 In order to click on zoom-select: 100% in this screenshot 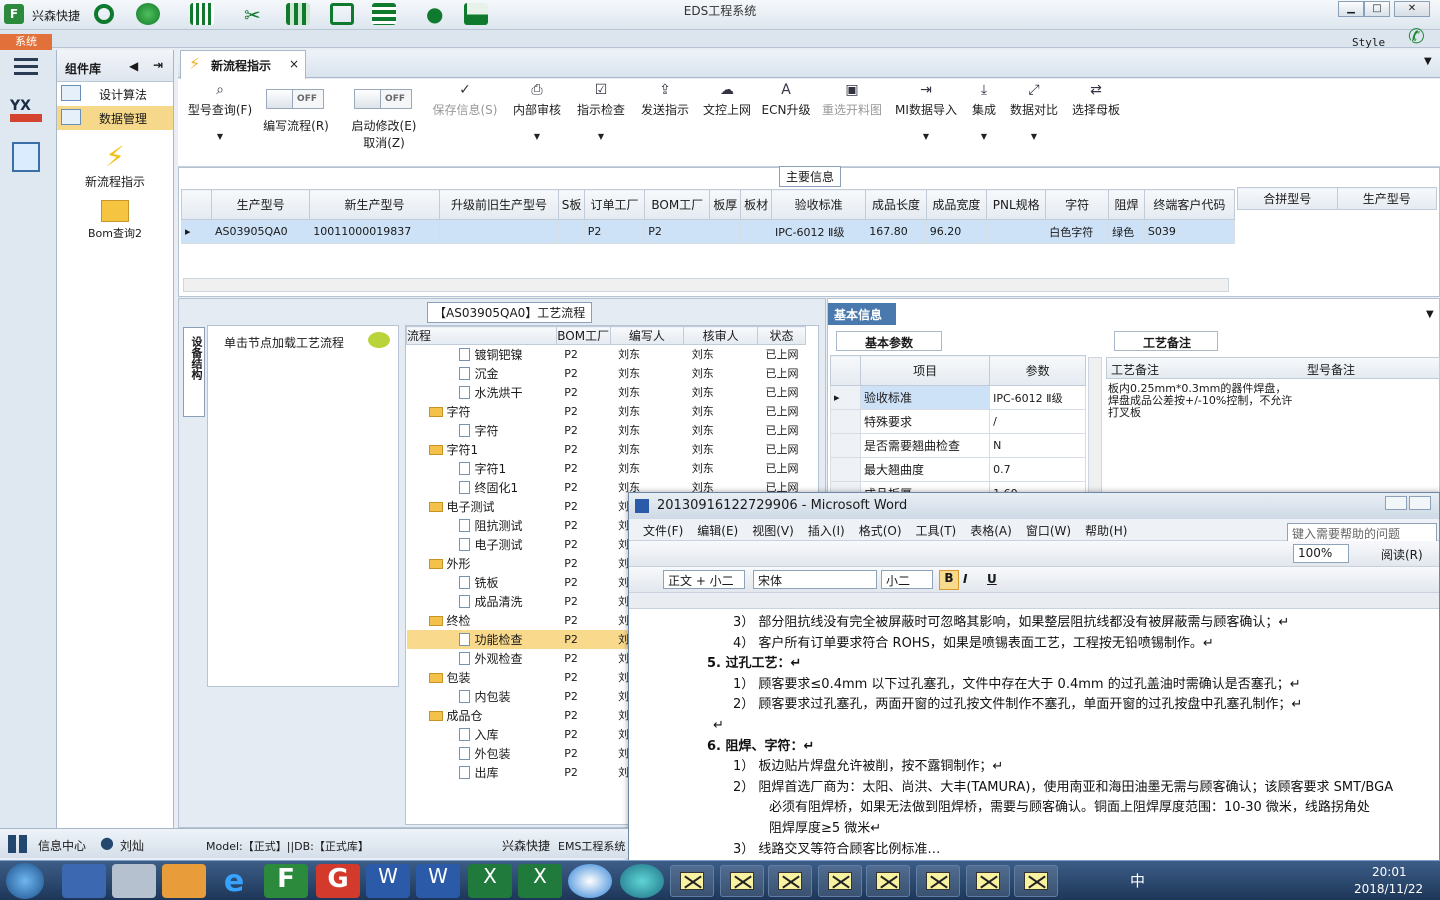, I will do `click(1321, 553)`.